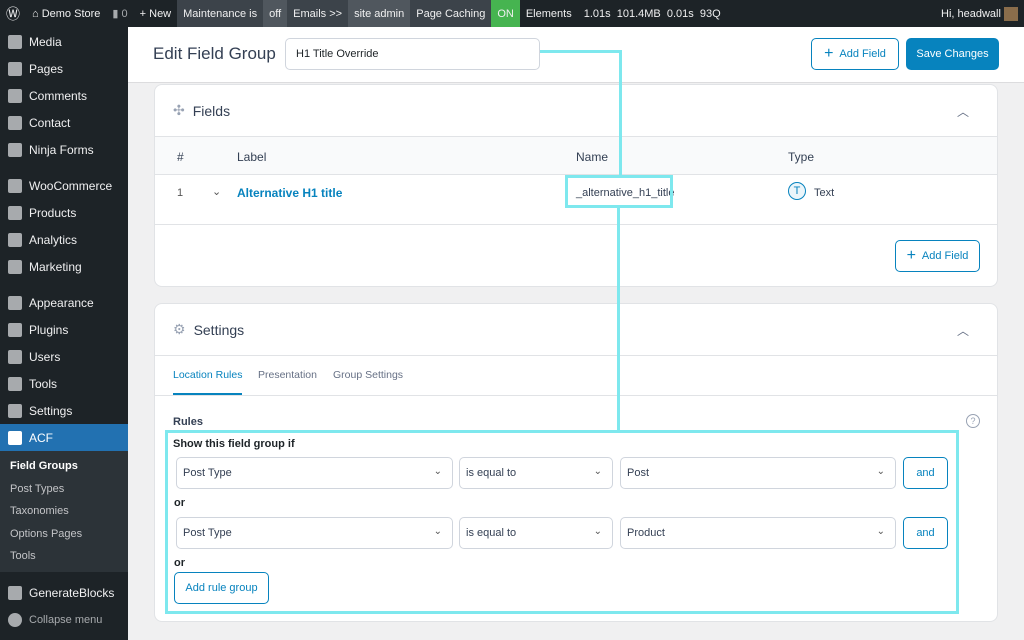 The image size is (1024, 640). I want to click on greeting: Hi, headwall, so click(971, 13).